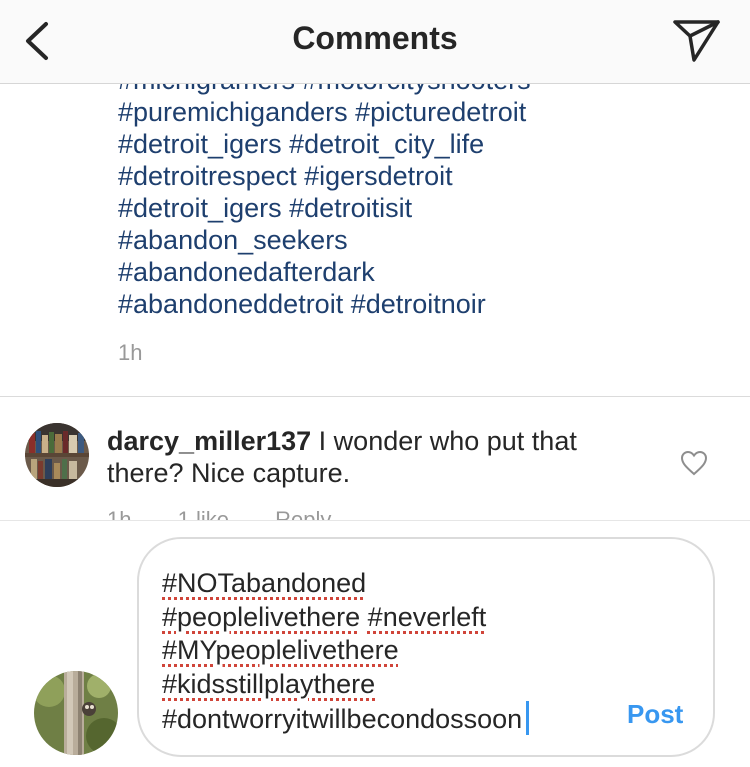 This screenshot has width=750, height=767. What do you see at coordinates (398, 90) in the screenshot?
I see `caption-tag-line: #michigramers #motorcityshooters` at bounding box center [398, 90].